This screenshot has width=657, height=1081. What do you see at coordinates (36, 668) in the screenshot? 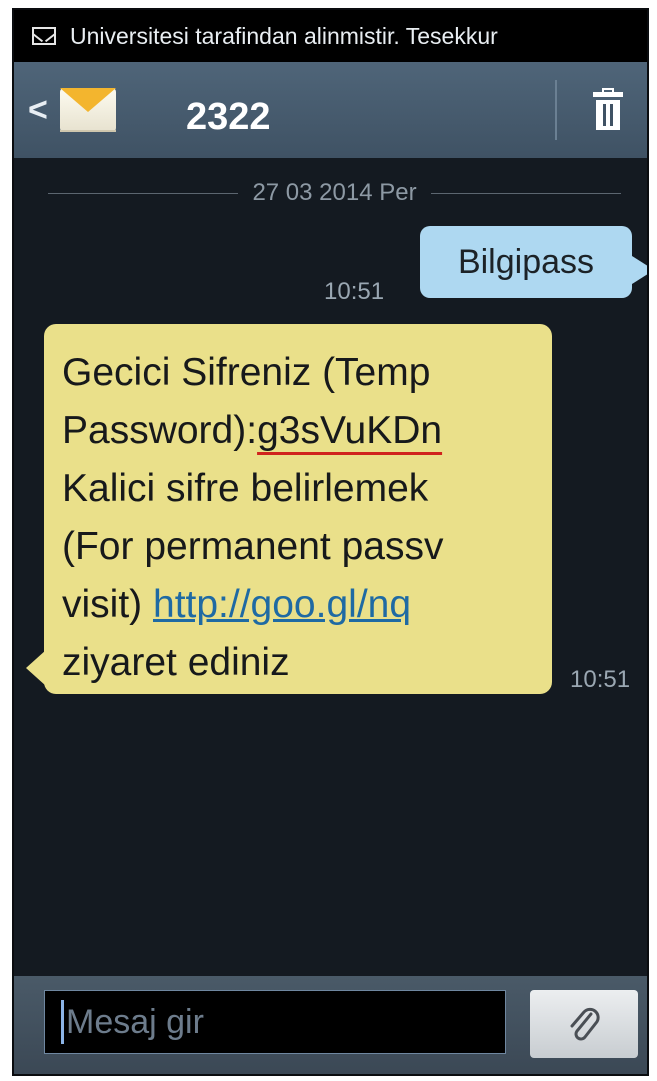
I see `bubble-tail` at bounding box center [36, 668].